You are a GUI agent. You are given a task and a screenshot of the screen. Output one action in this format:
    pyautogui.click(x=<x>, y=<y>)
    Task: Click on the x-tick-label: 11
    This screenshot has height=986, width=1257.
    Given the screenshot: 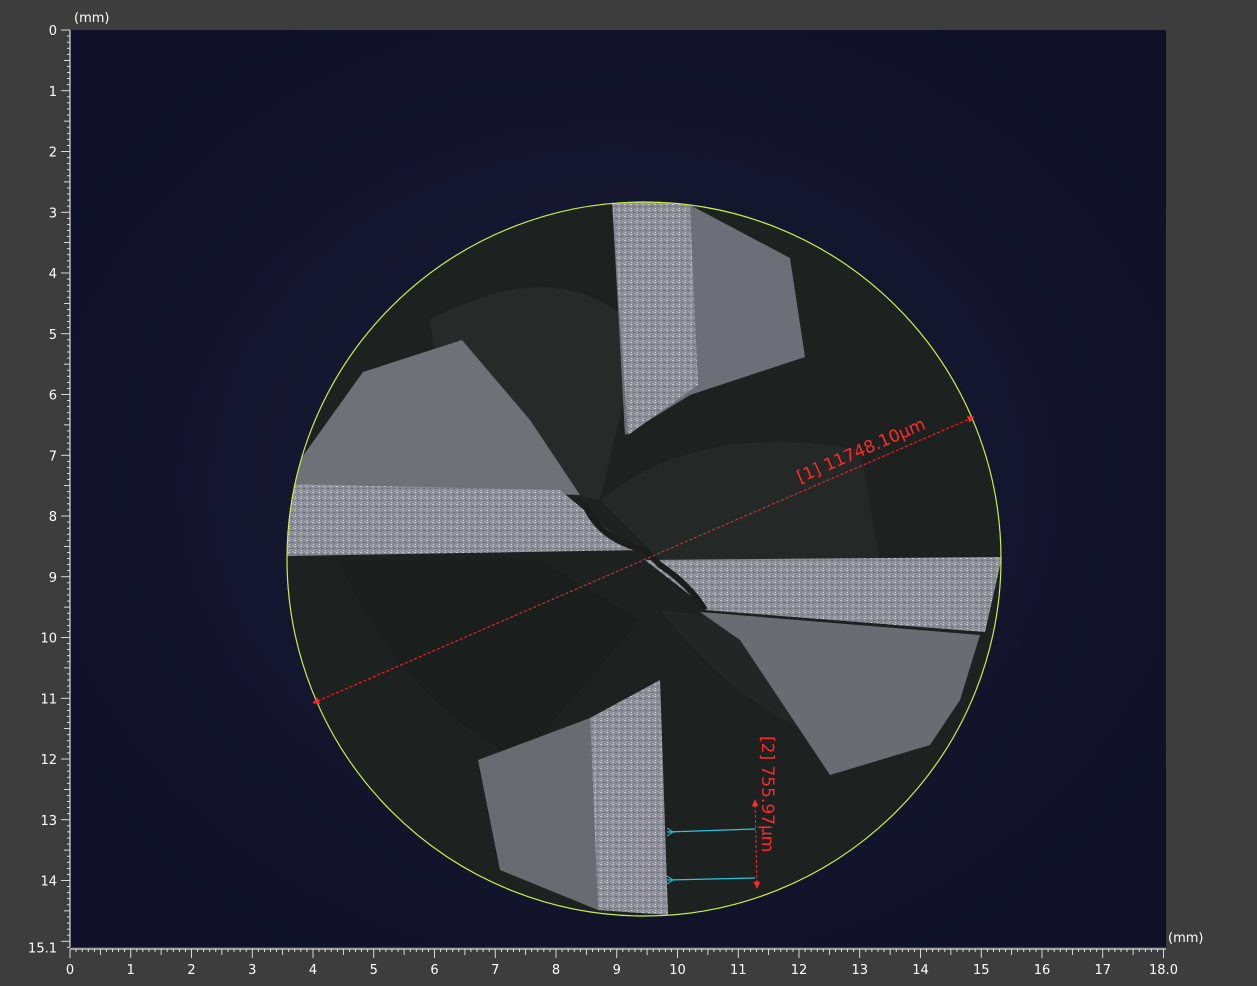 What is the action you would take?
    pyautogui.click(x=738, y=970)
    